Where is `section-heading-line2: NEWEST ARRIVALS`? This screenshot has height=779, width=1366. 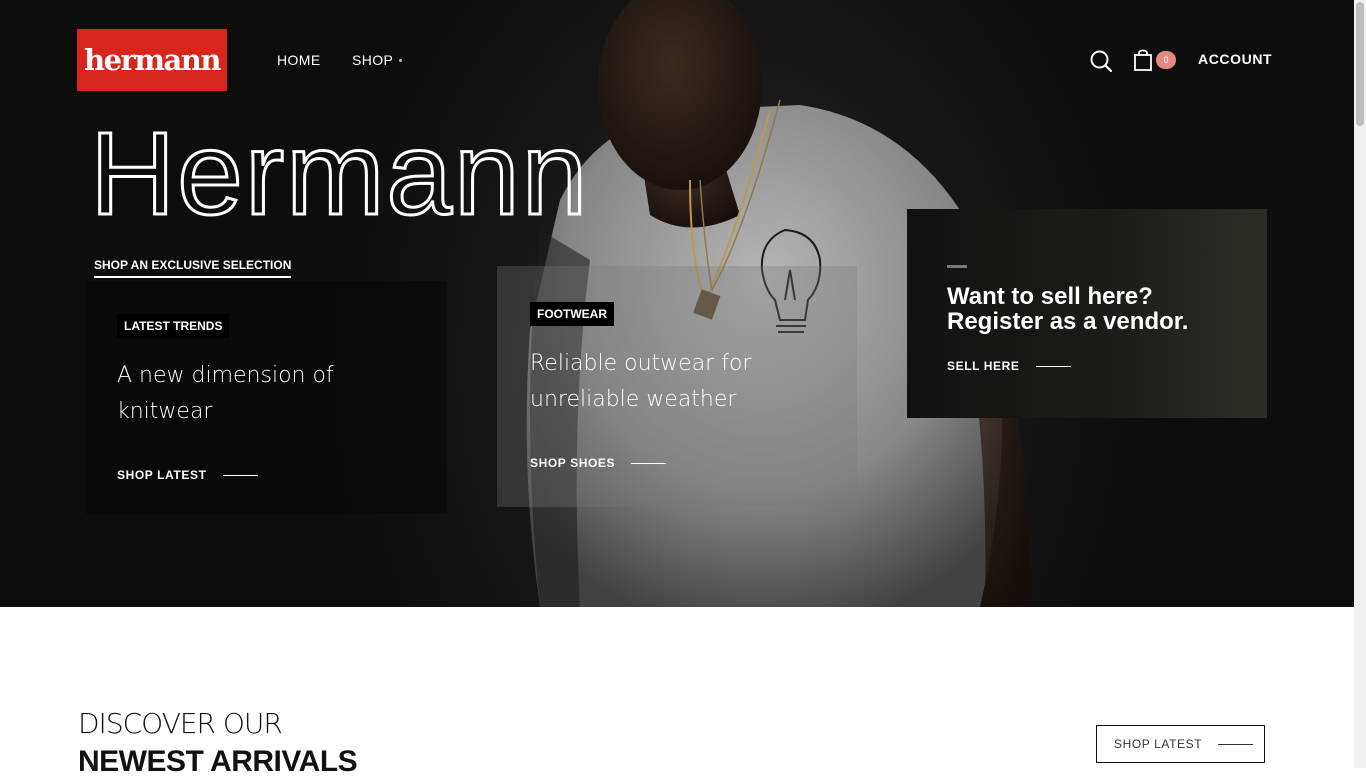 section-heading-line2: NEWEST ARRIVALS is located at coordinates (218, 761).